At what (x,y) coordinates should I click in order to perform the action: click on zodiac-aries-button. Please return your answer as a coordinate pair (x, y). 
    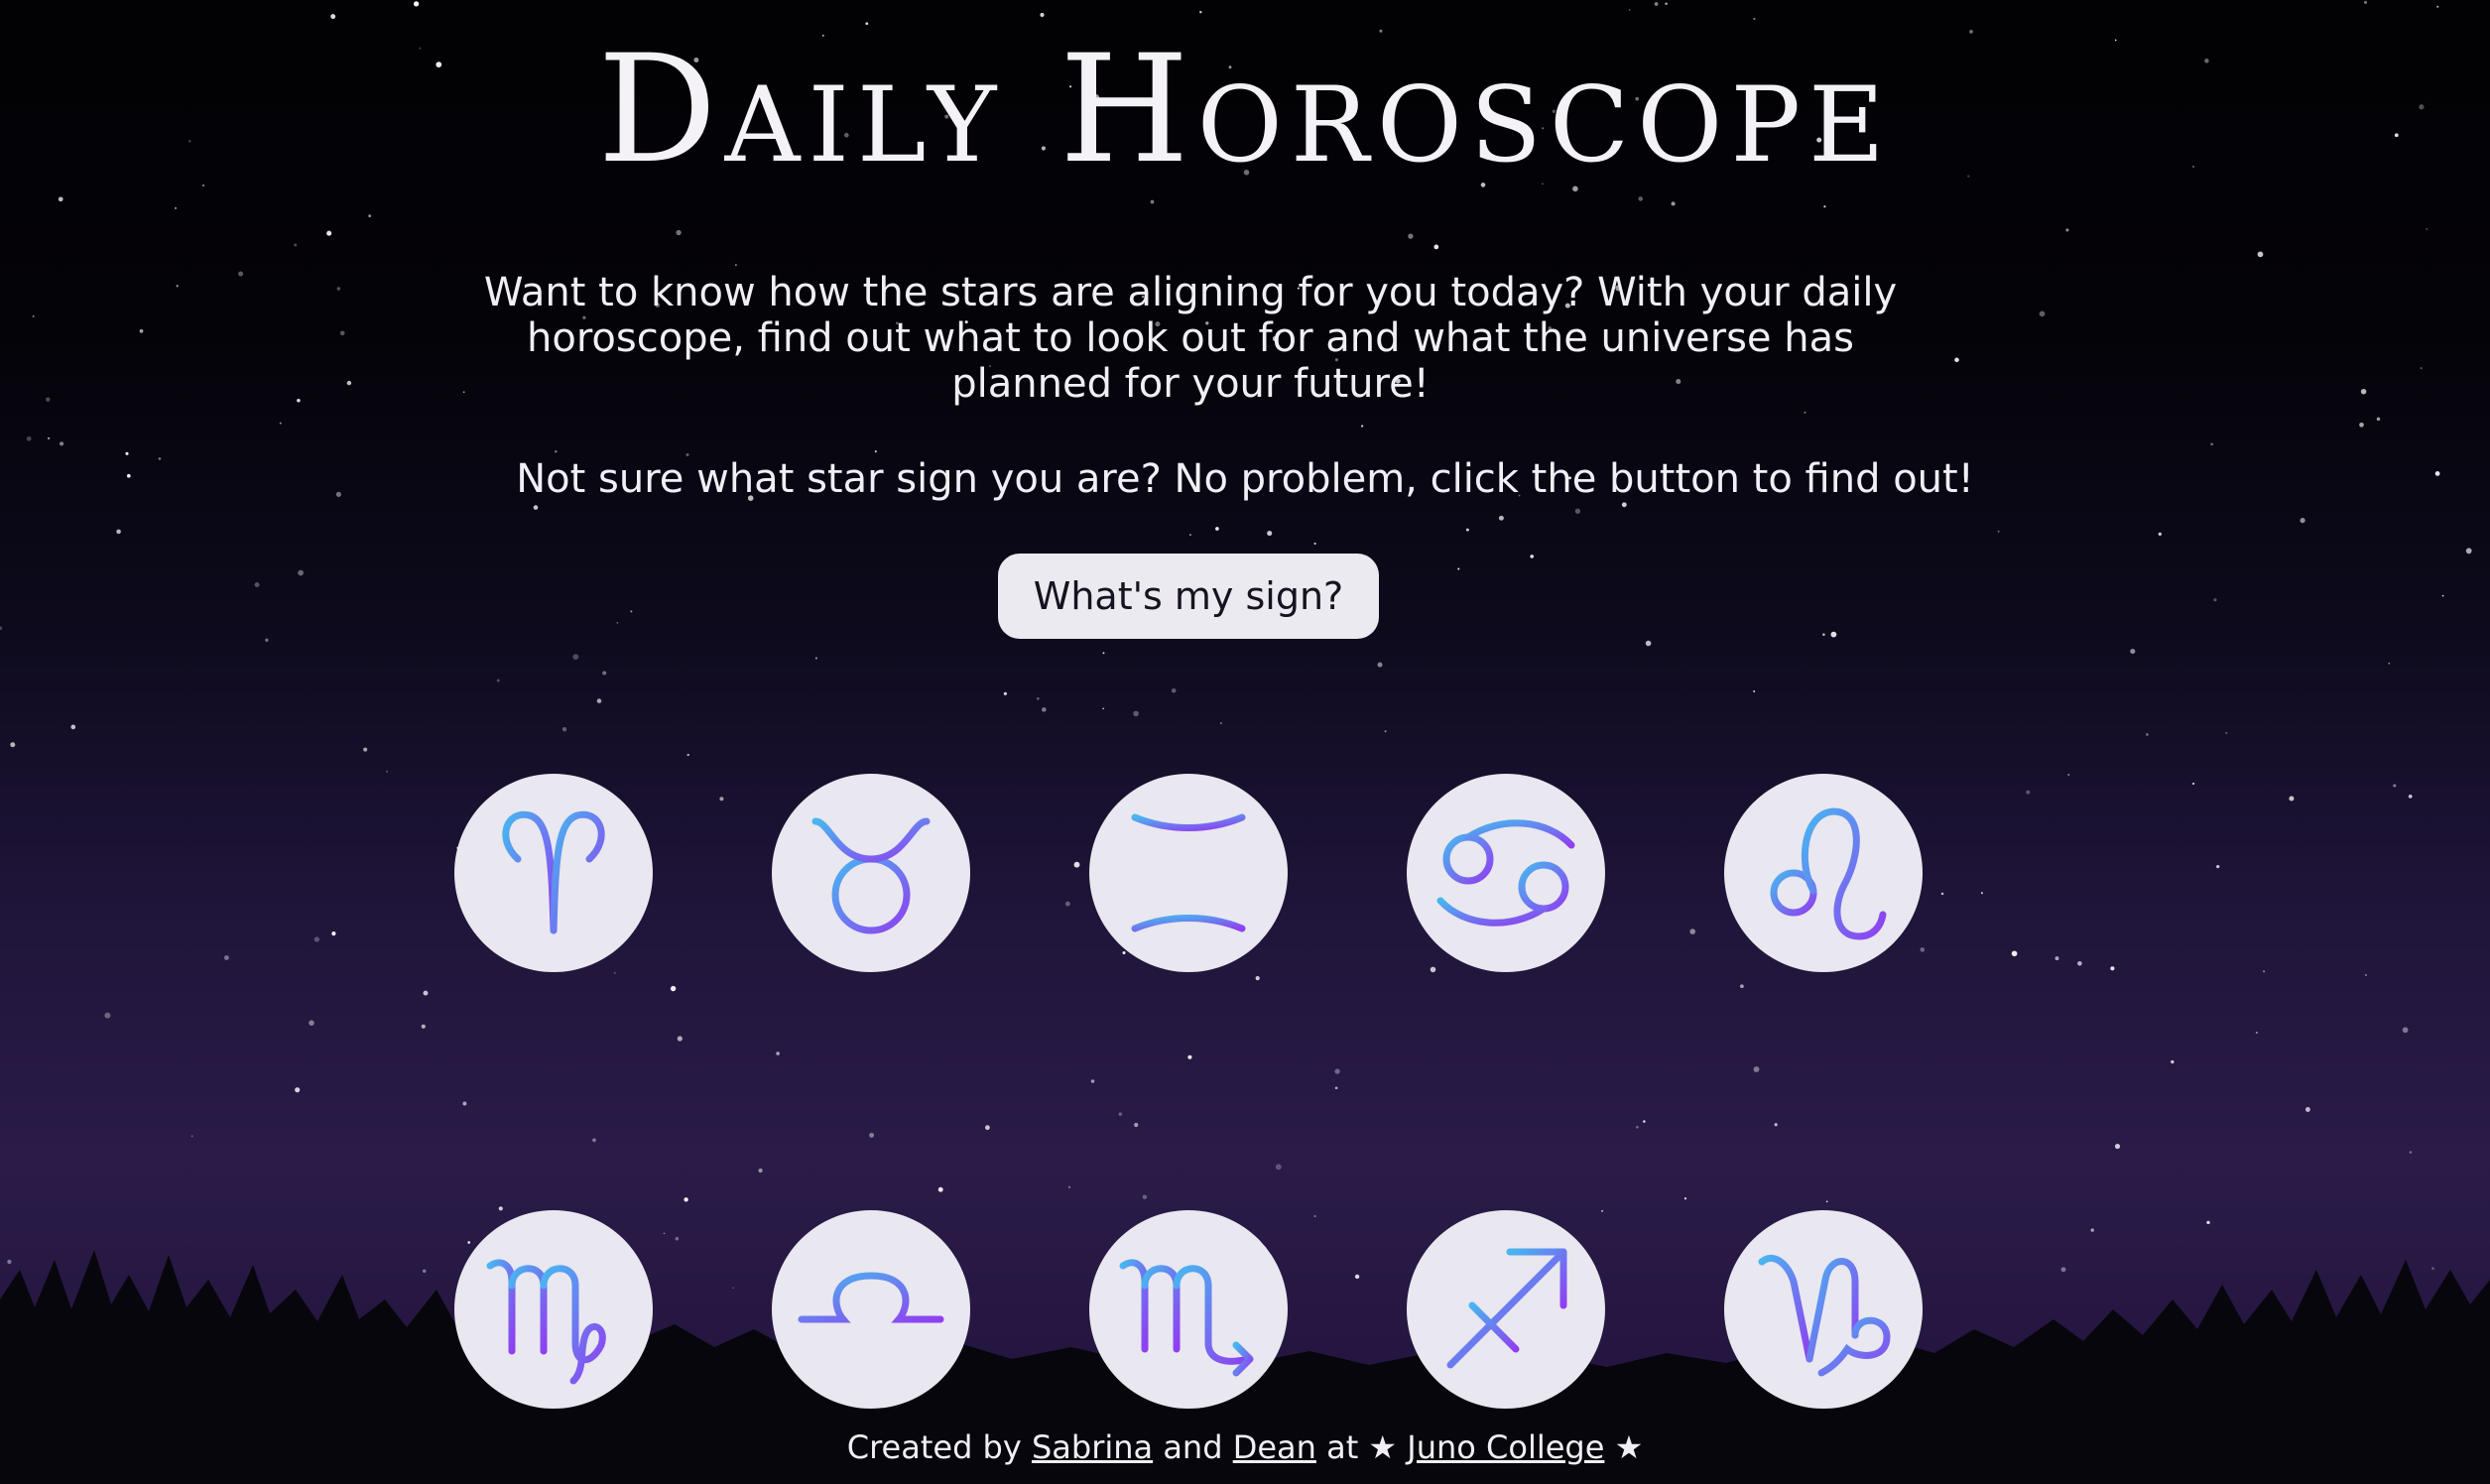
    Looking at the image, I should click on (554, 873).